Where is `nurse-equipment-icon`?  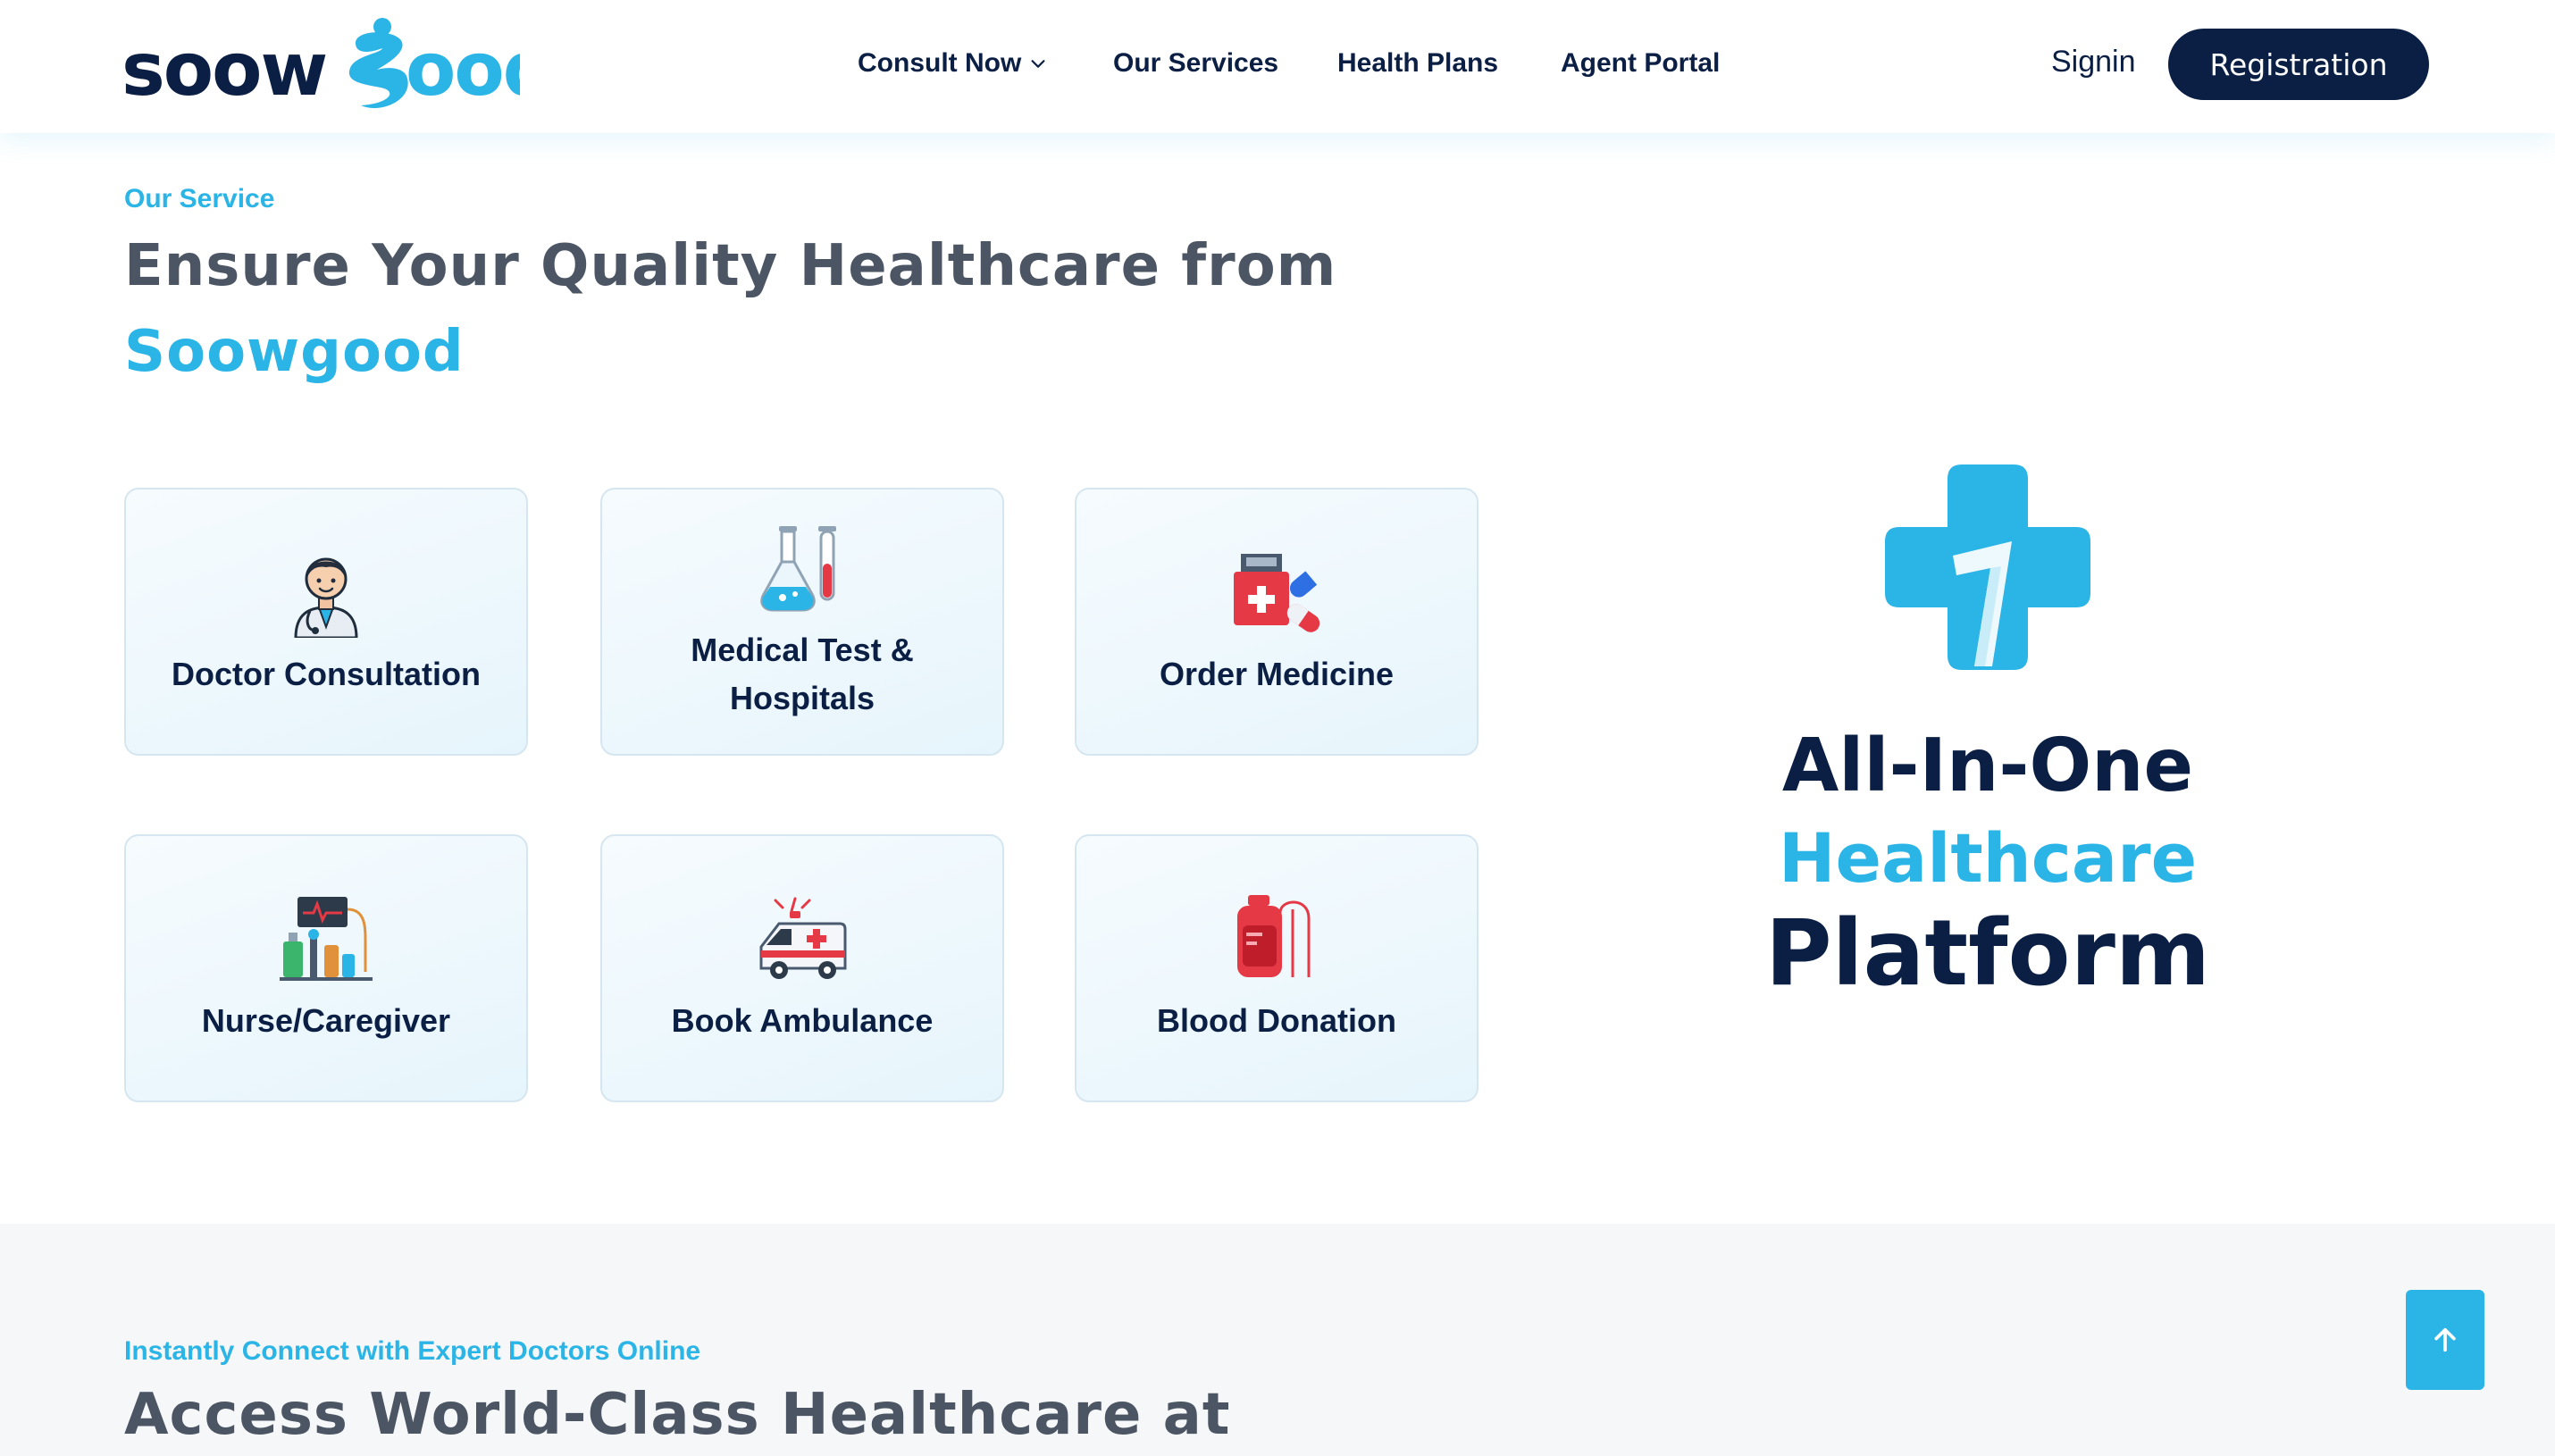 nurse-equipment-icon is located at coordinates (326, 939).